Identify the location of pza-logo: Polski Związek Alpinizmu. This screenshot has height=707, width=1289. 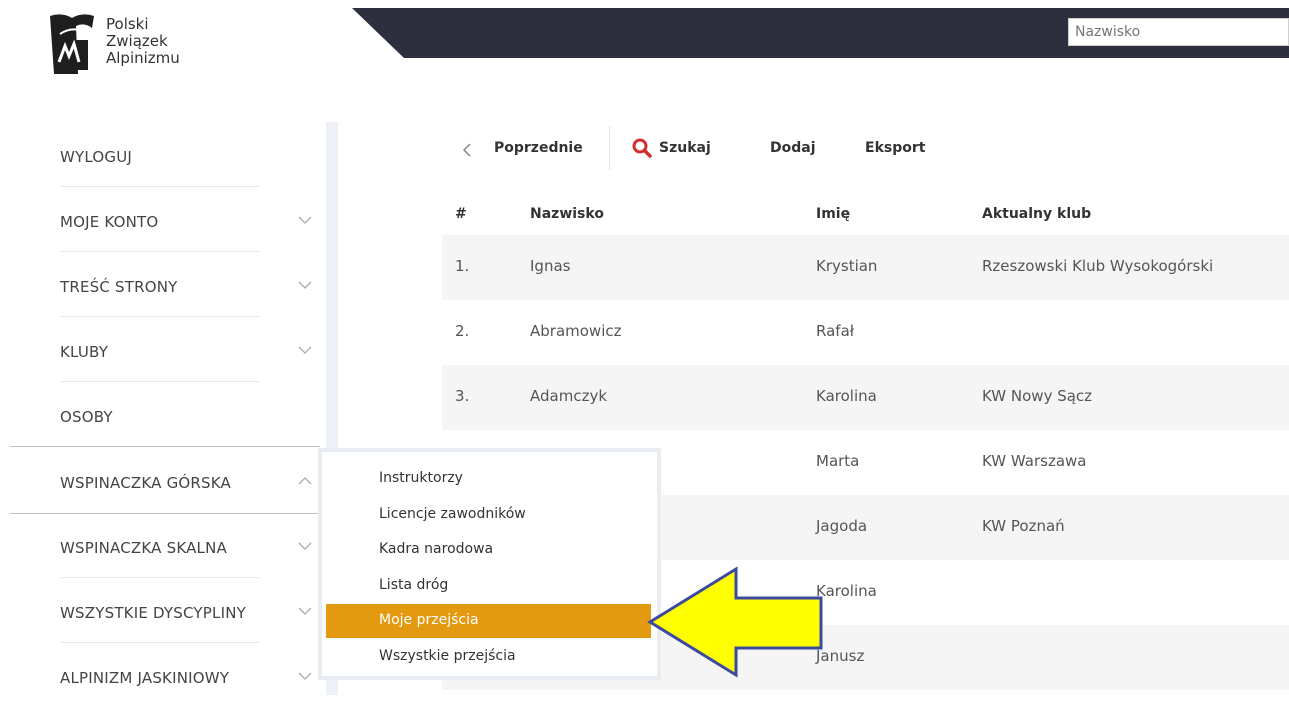
(128, 46).